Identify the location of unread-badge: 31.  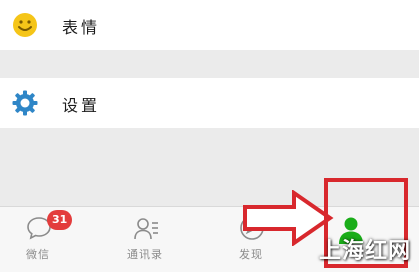
(60, 220).